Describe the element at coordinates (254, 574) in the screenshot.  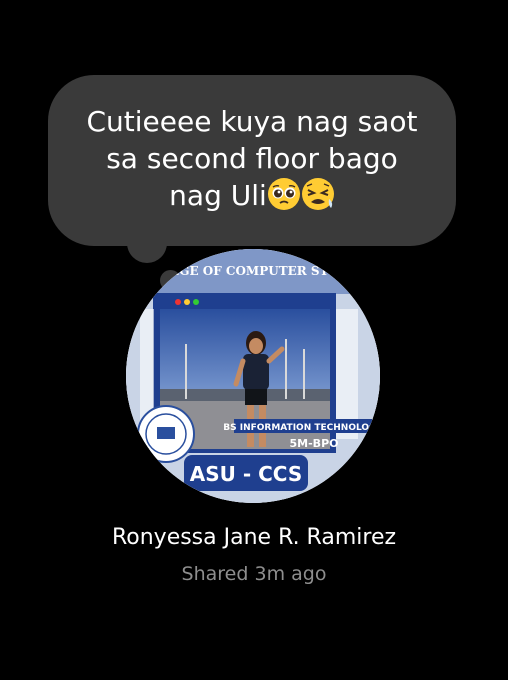
I see `shared-time: Shared 3m ago` at that location.